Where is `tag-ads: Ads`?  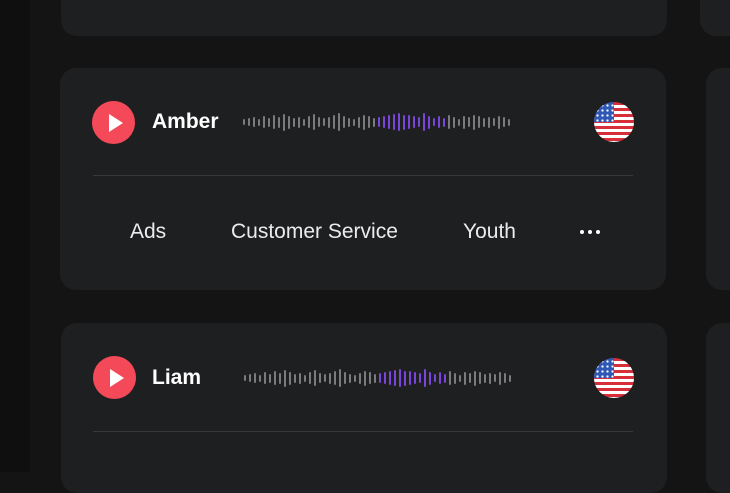
tag-ads: Ads is located at coordinates (148, 232).